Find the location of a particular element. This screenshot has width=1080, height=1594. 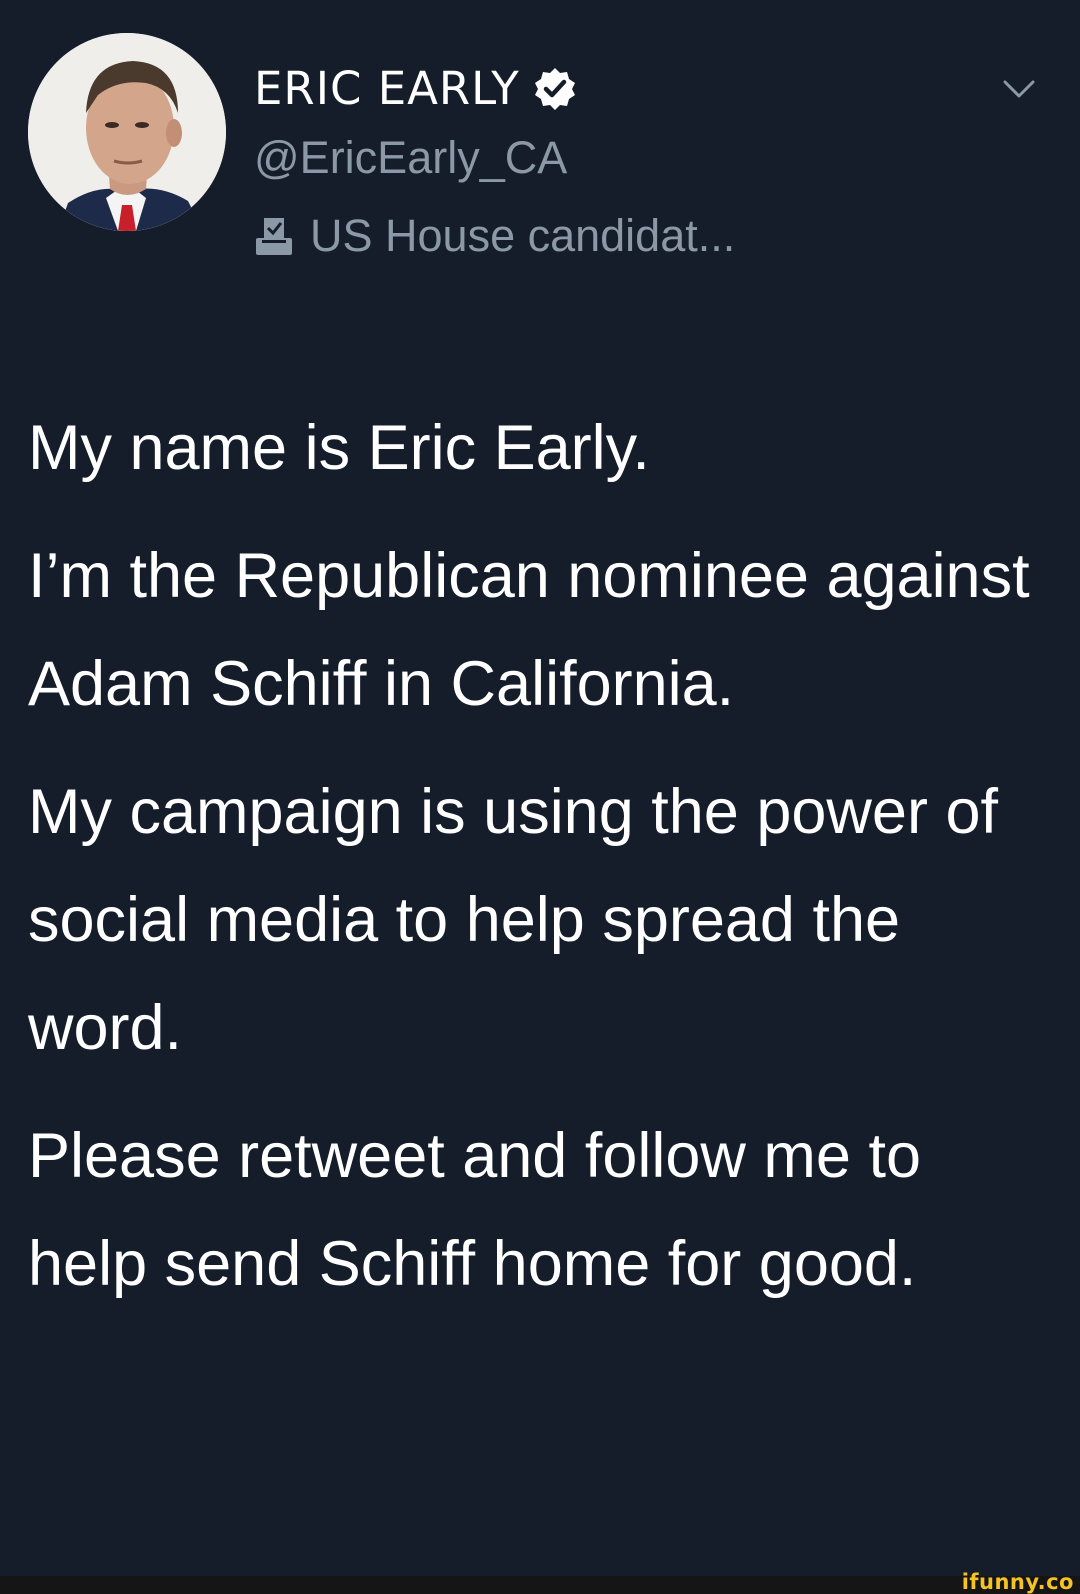

avatar is located at coordinates (127, 132).